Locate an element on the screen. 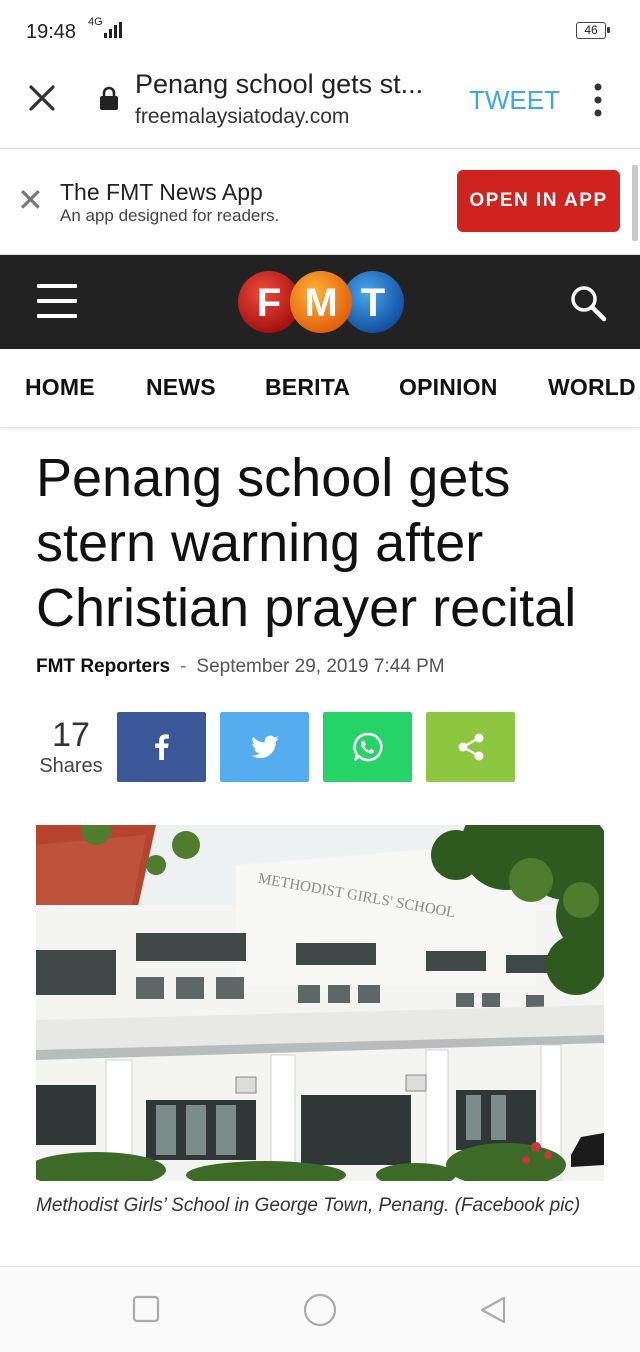  dismiss-banner-icon: ✕ is located at coordinates (30, 200).